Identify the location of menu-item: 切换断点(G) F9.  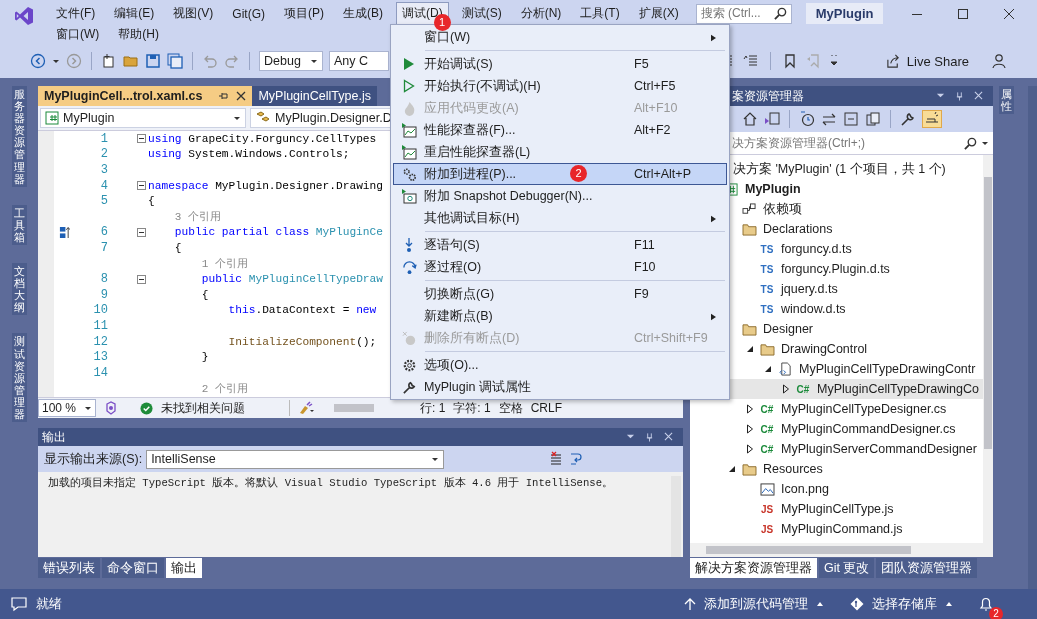
(560, 294).